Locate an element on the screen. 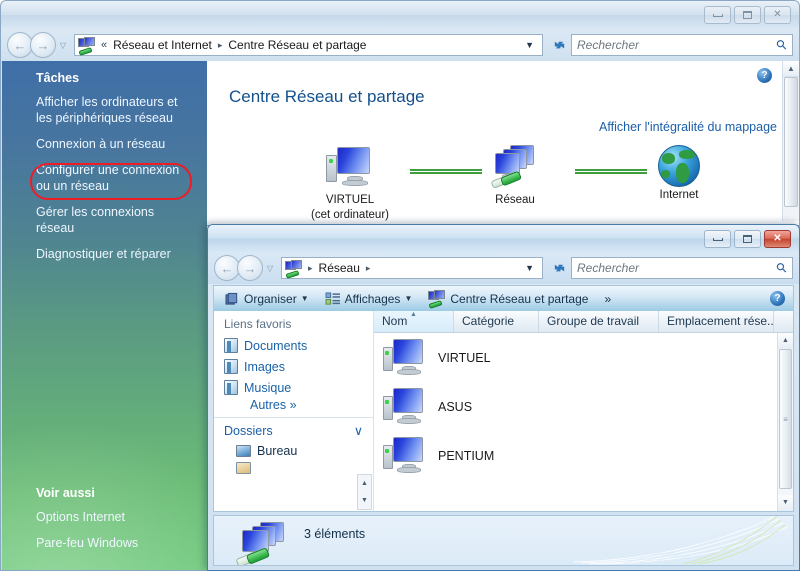  map-node-internet-label: Internet is located at coordinates (679, 195).